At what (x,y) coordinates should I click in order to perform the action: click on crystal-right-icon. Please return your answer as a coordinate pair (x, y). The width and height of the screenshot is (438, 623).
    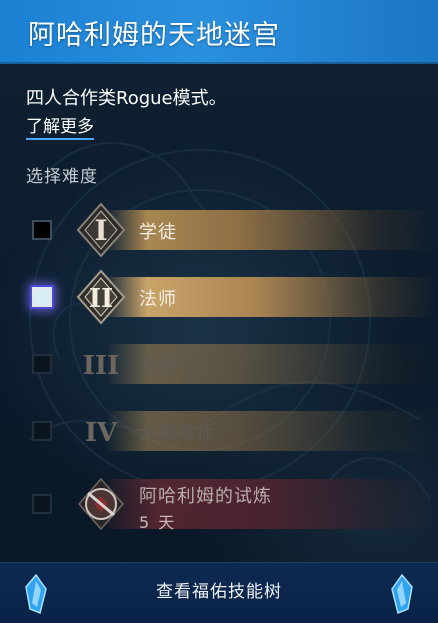
    Looking at the image, I should click on (402, 594).